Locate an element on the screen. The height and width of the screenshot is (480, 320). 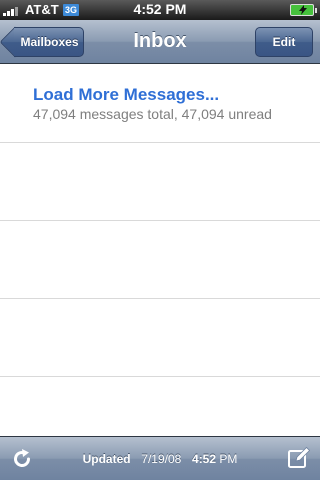
battery-charging-icon is located at coordinates (303, 10).